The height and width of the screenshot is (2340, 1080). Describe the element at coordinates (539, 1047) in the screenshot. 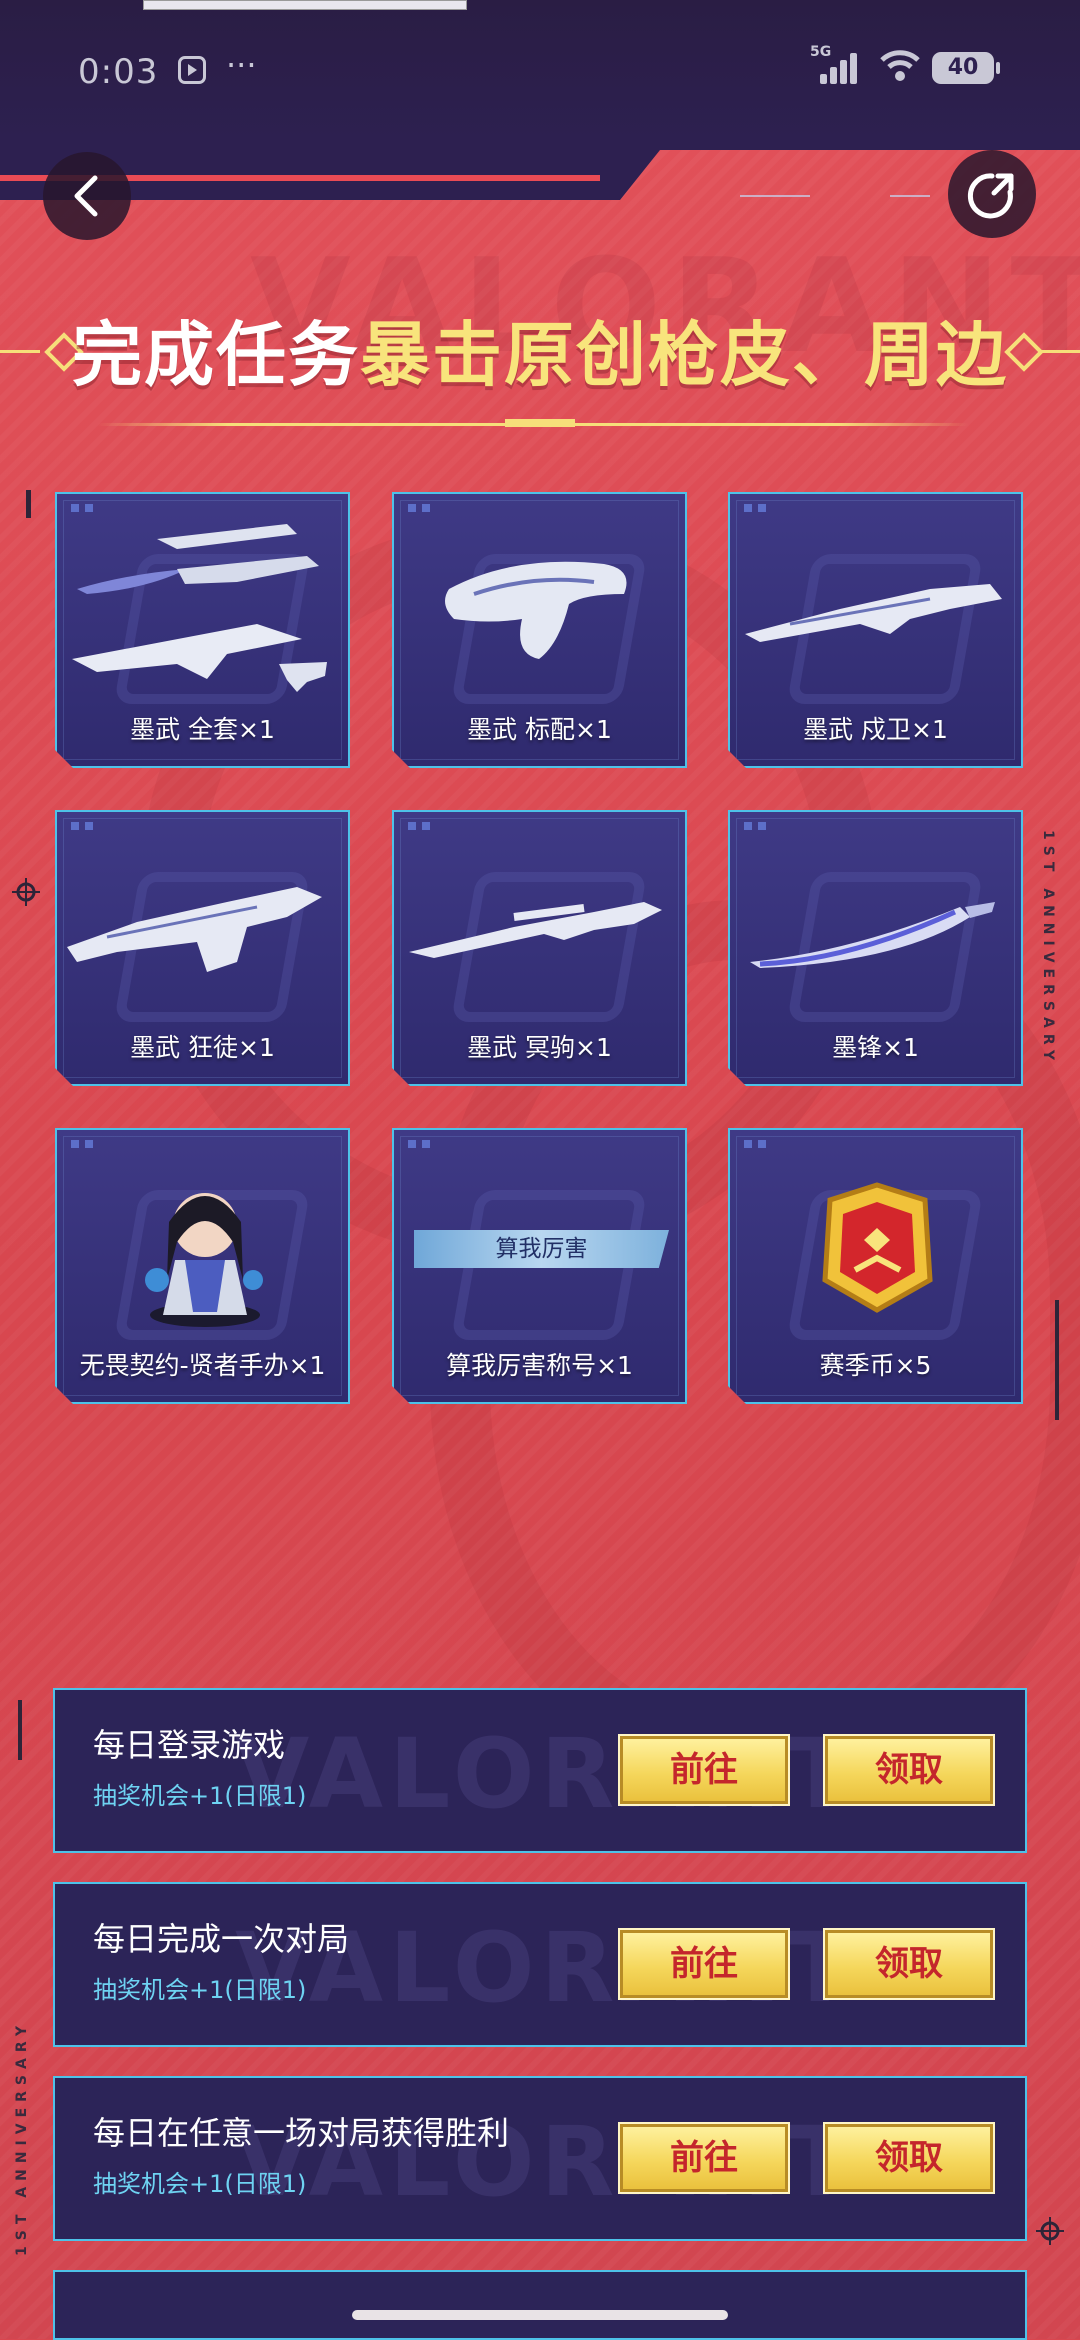

I see `prize-label: 墨武 冥驹×1` at that location.